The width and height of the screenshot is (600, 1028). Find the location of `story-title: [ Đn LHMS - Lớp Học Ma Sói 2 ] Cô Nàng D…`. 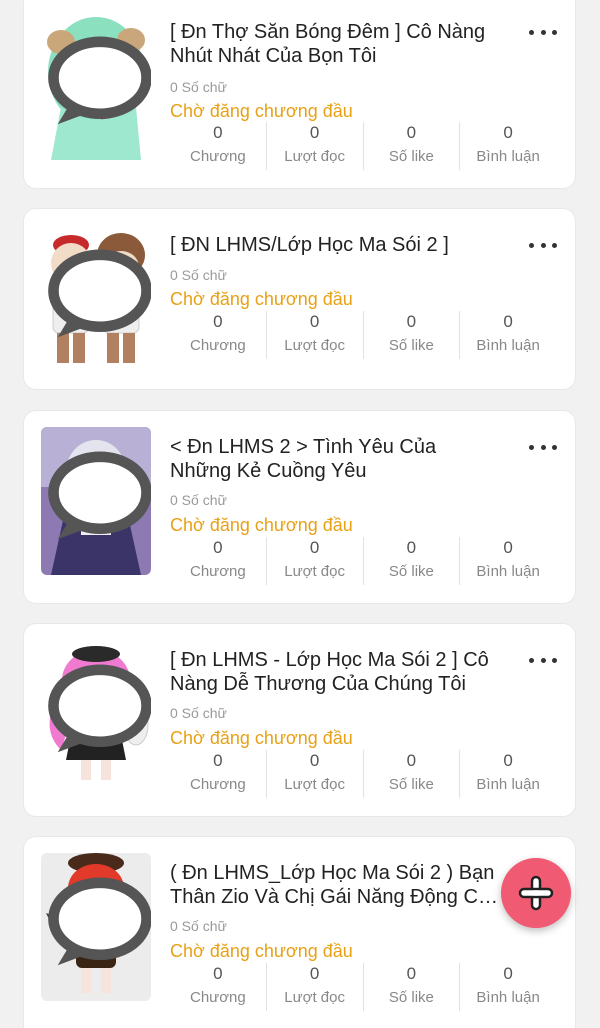

story-title: [ Đn LHMS - Lớp Học Ma Sói 2 ] Cô Nàng D… is located at coordinates (336, 672).